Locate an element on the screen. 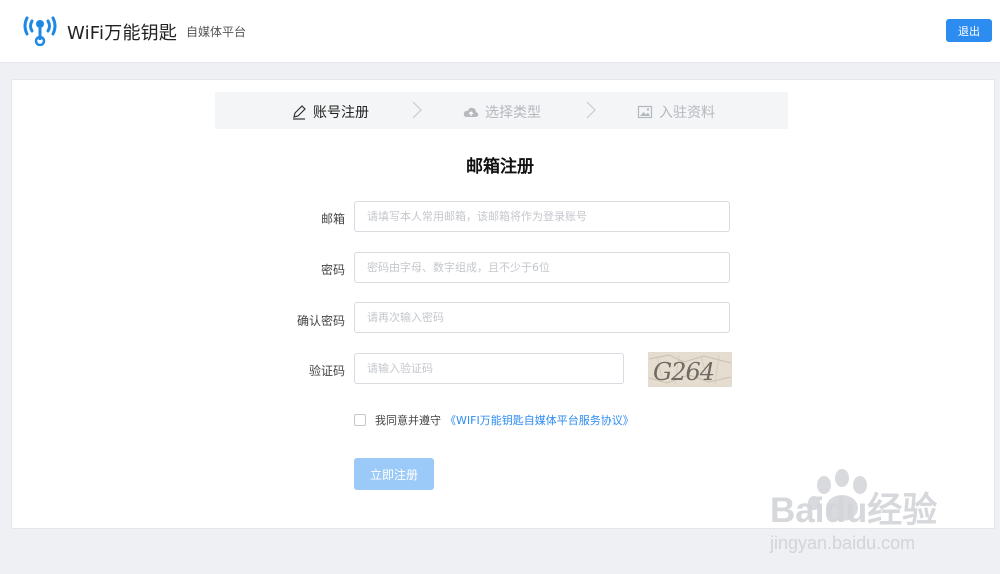 This screenshot has height=574, width=1000. agreement-row: 我同意并遵守 《WIFI万能钥匙自媒体平台服务协议》 is located at coordinates (494, 420).